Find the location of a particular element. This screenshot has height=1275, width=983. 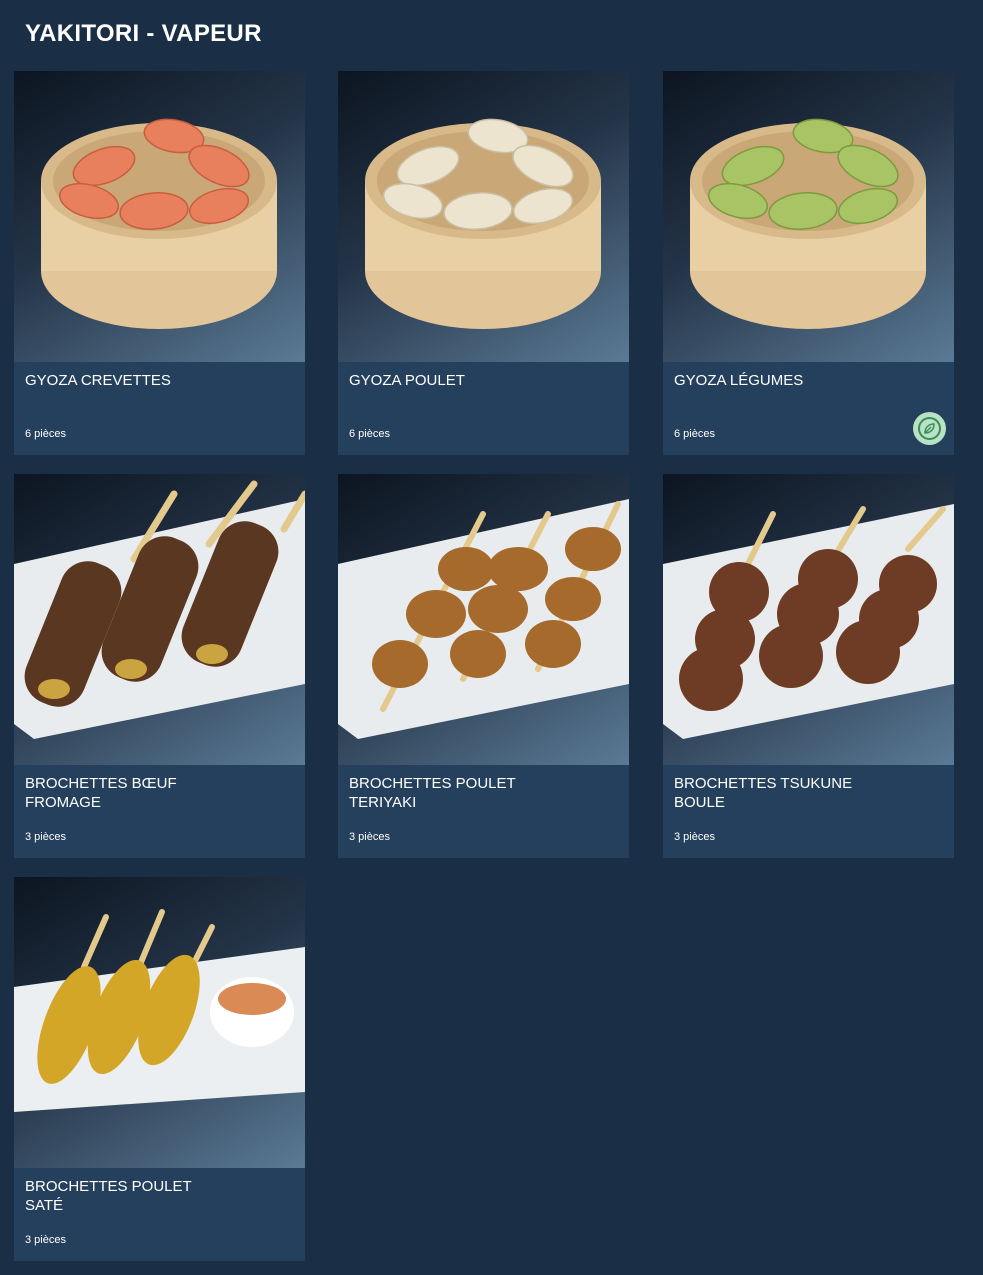

item-name: BROCHETTES POULET TERIYAKI is located at coordinates (432, 793).